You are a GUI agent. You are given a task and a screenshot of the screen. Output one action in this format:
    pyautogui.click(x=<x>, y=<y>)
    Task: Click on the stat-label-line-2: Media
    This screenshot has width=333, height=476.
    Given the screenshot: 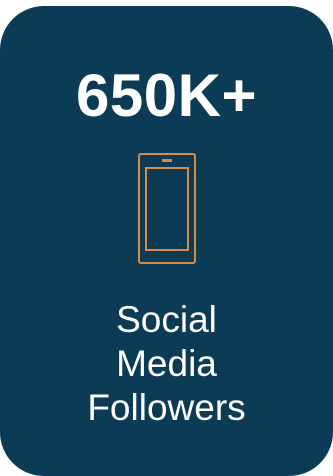 What is the action you would take?
    pyautogui.click(x=166, y=363)
    